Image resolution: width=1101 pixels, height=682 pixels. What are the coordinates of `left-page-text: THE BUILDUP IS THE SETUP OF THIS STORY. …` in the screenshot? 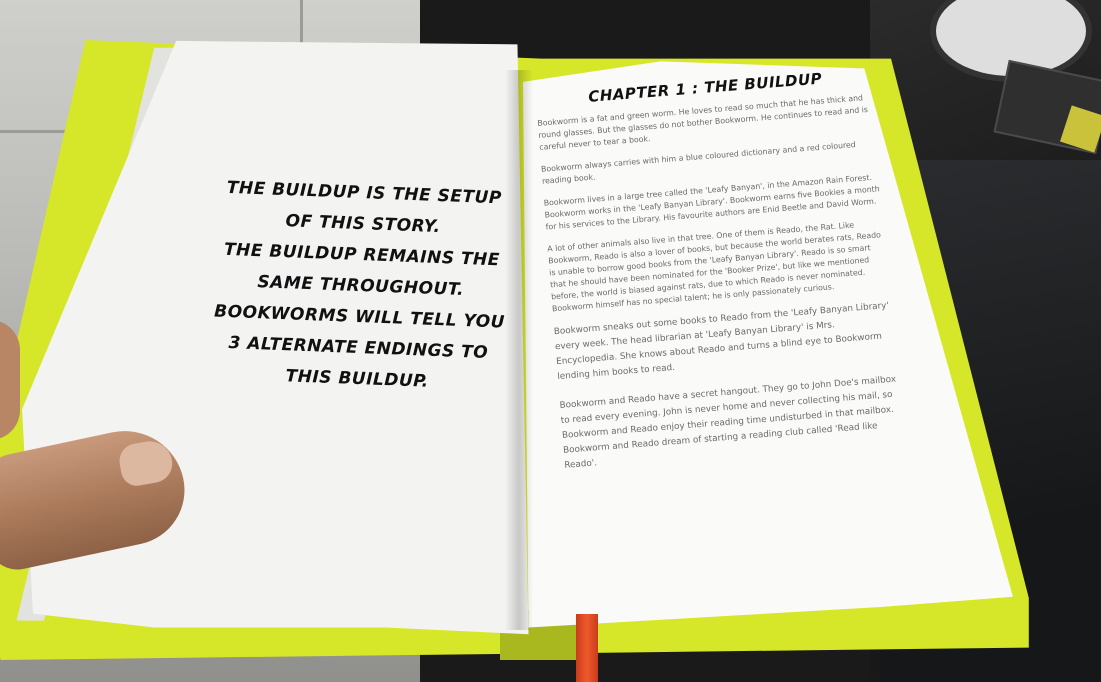 It's located at (361, 286).